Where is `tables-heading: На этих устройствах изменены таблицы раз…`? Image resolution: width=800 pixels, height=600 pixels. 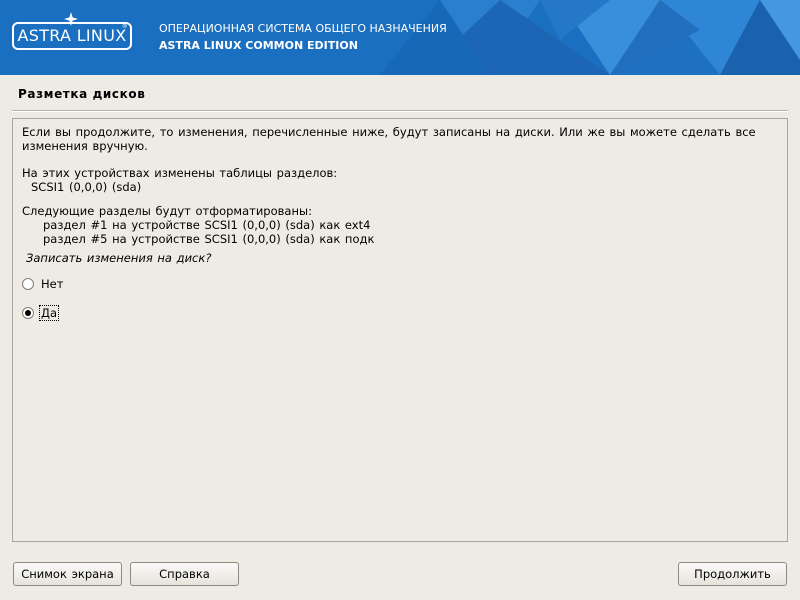 tables-heading: На этих устройствах изменены таблицы раз… is located at coordinates (180, 173).